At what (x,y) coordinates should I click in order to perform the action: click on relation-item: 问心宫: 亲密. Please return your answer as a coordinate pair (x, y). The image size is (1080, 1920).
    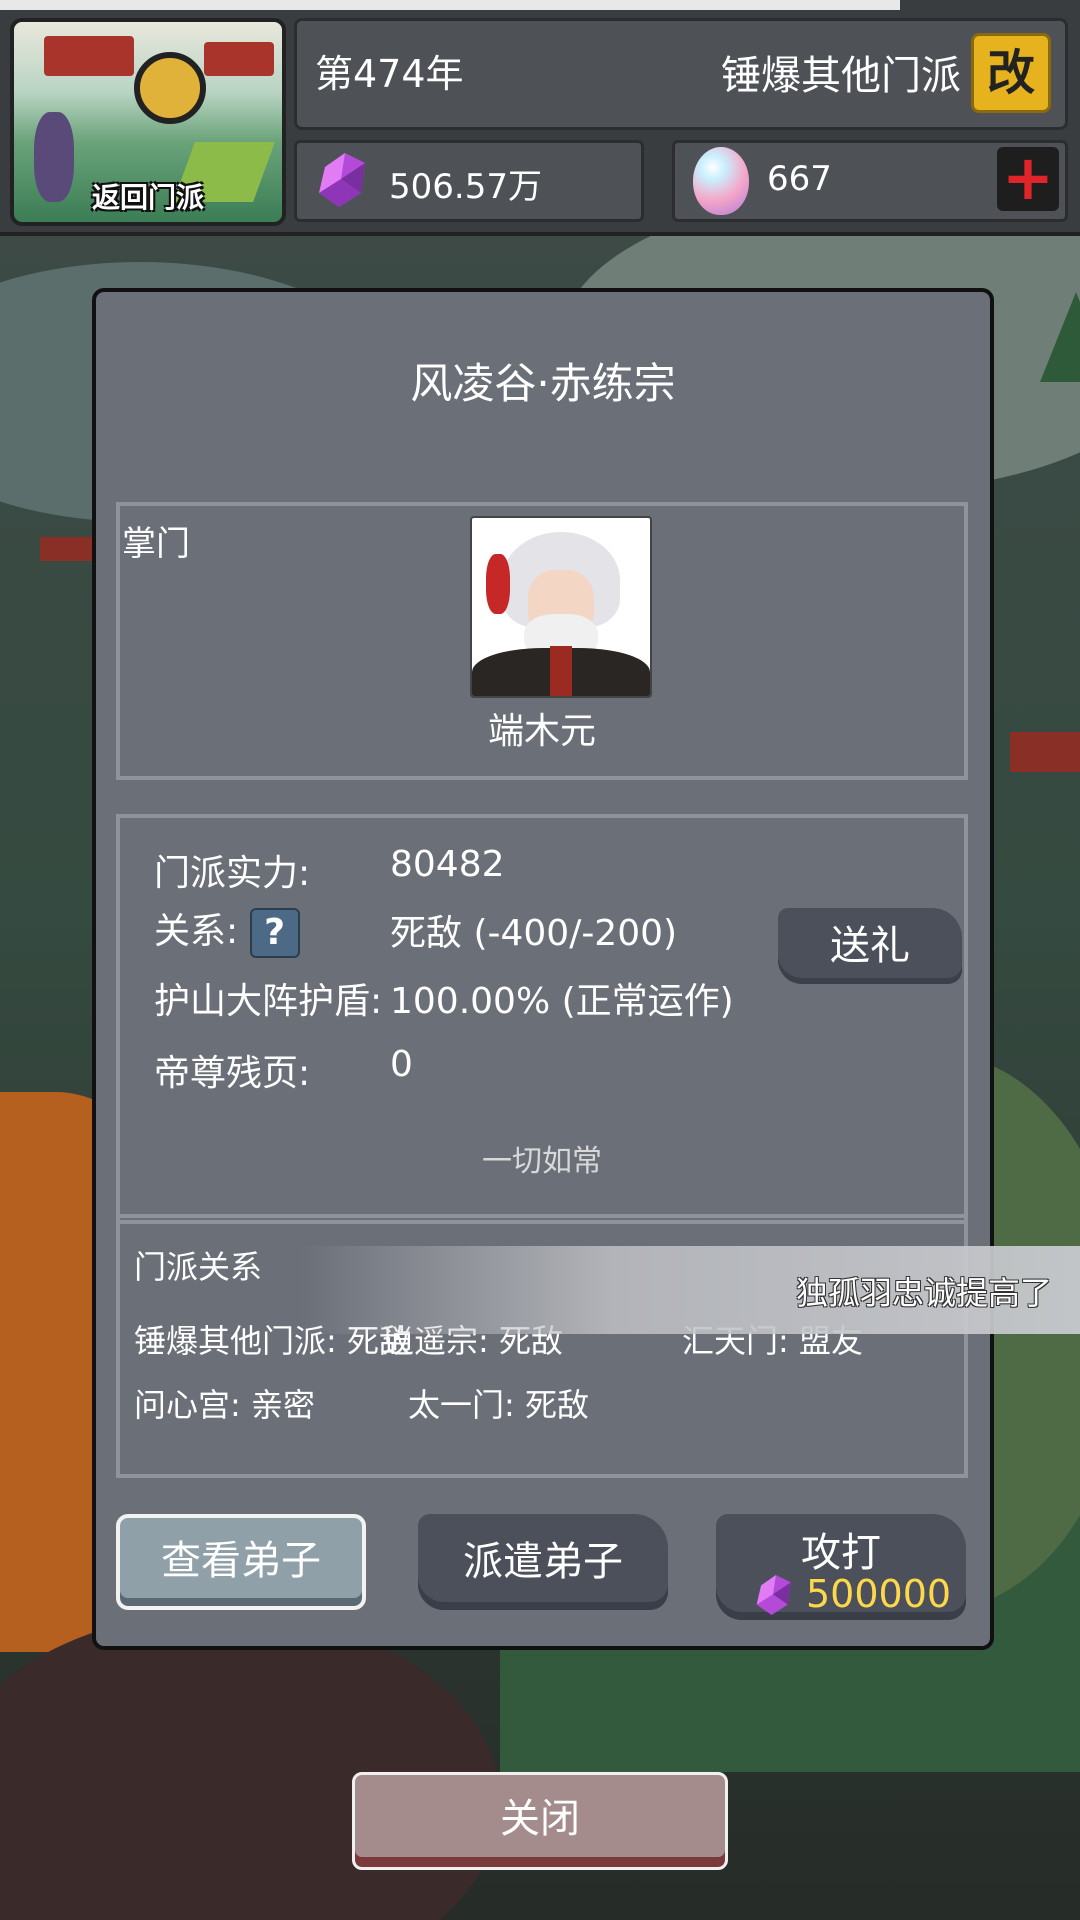
    Looking at the image, I should click on (224, 1405).